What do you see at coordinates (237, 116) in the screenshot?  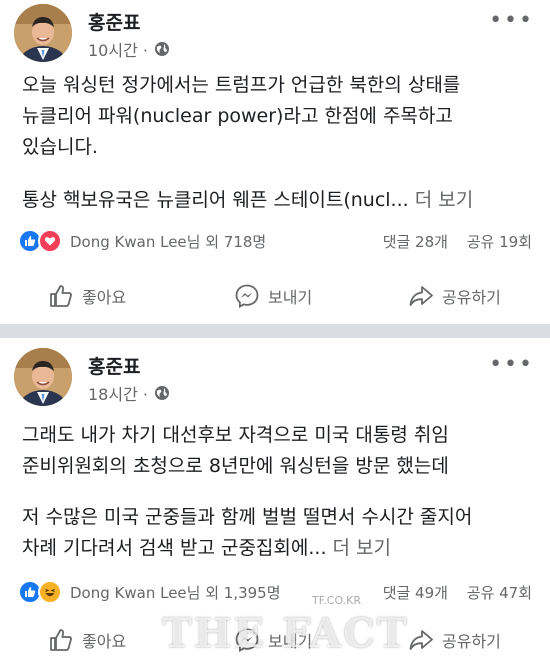 I see `post-line: 뉴클리어 파워(nuclear power)라고 한점에 주목하고` at bounding box center [237, 116].